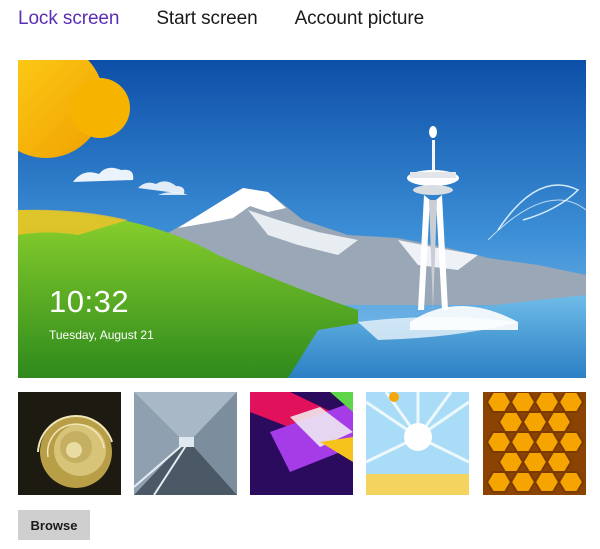 This screenshot has height=549, width=600. What do you see at coordinates (101, 335) in the screenshot?
I see `lock-screen-date: Tuesday, August 21` at bounding box center [101, 335].